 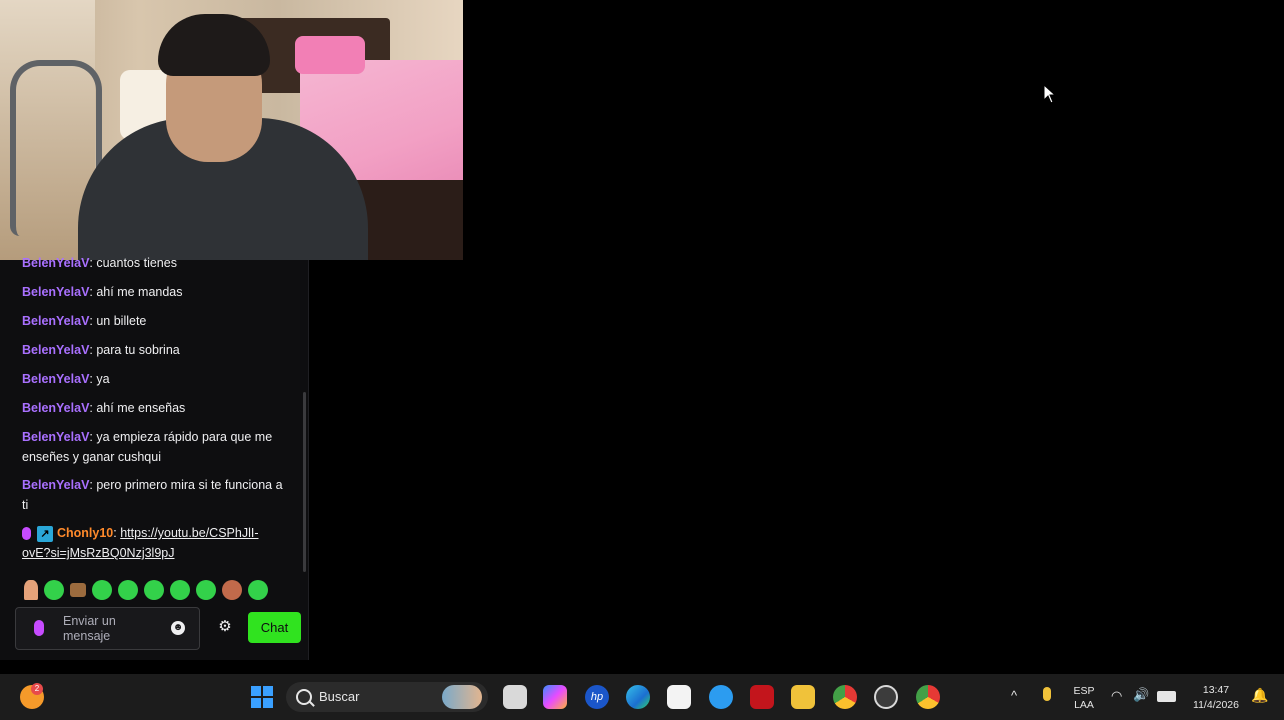 I want to click on chat-text: : ya, so click(x=99, y=379).